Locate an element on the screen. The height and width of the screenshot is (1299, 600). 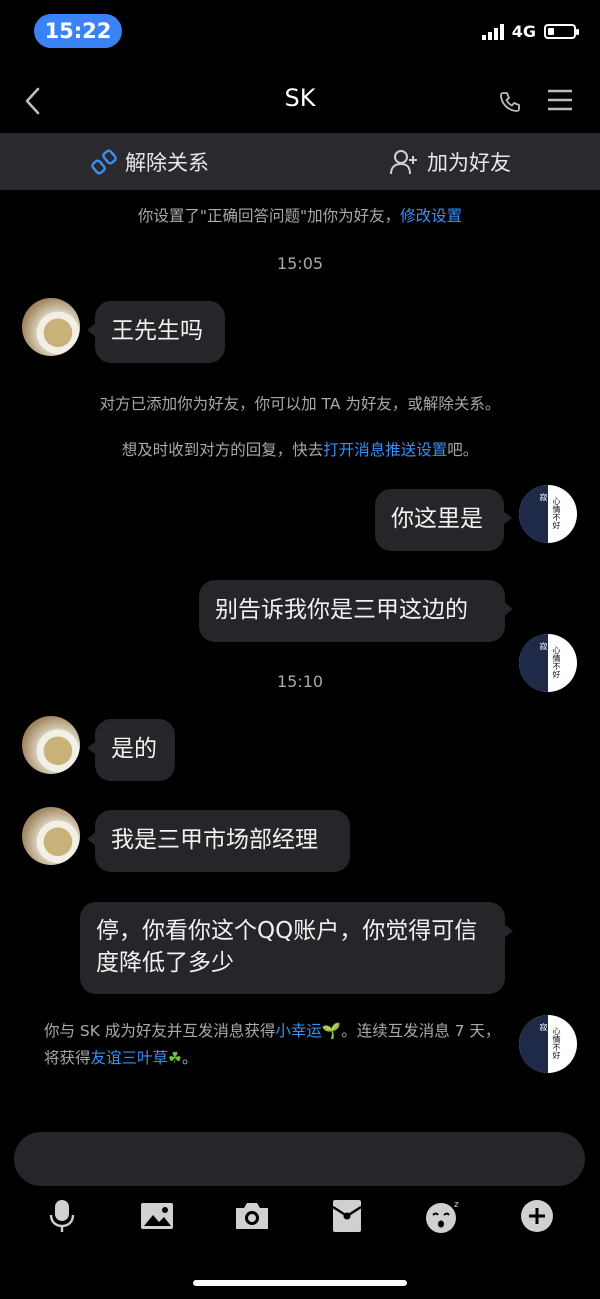
sprout-icon: 🌱 is located at coordinates (331, 1031).